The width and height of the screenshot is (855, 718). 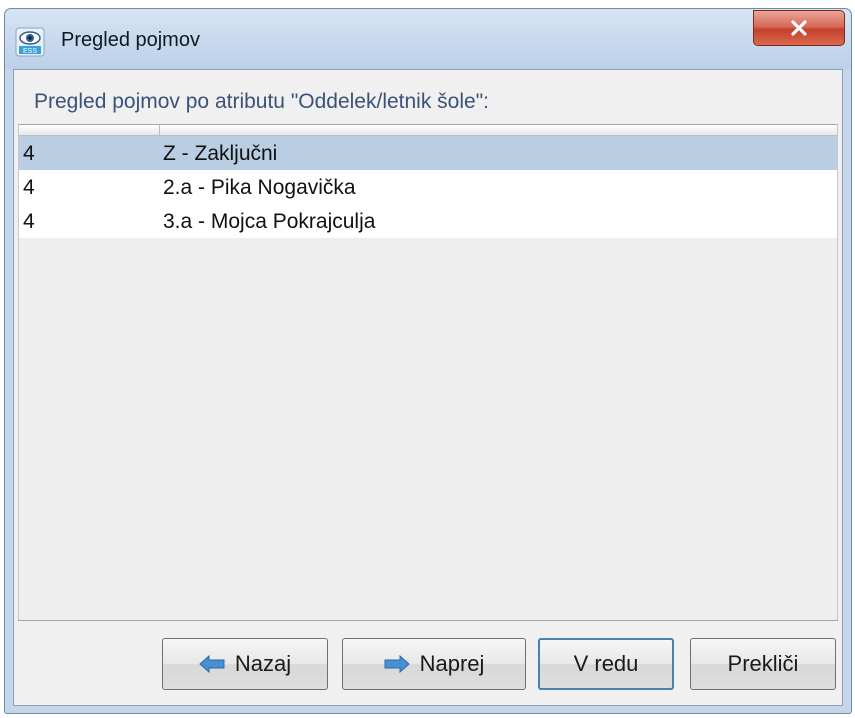 What do you see at coordinates (452, 663) in the screenshot?
I see `next-button-label: Naprej` at bounding box center [452, 663].